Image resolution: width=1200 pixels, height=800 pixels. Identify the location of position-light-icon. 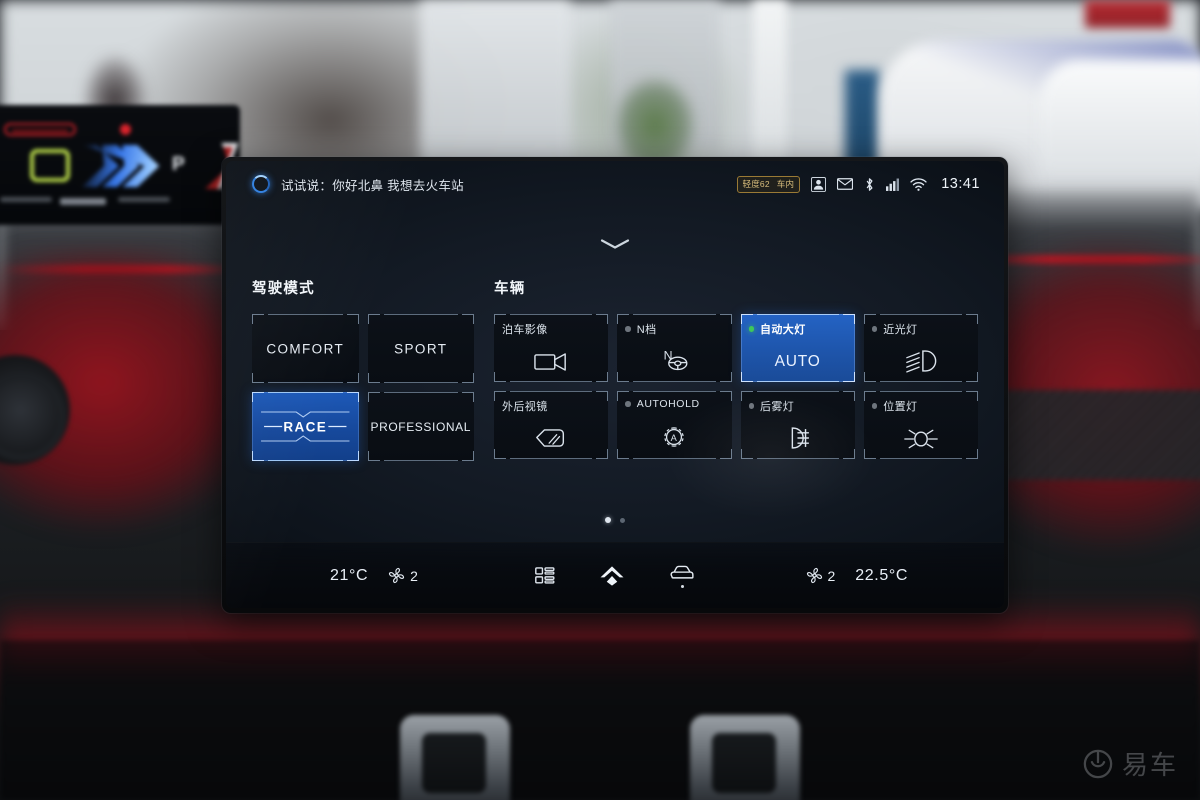
(921, 439).